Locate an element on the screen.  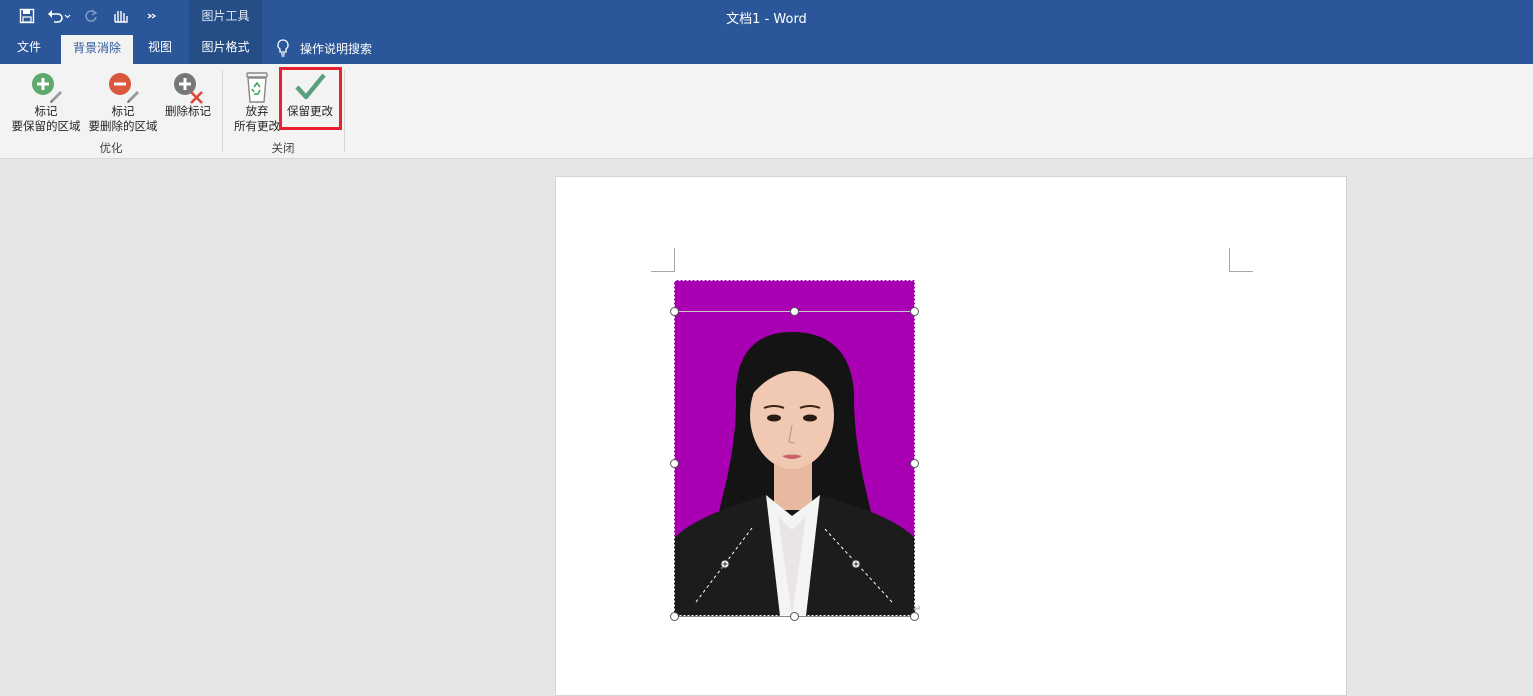
mark-keep-line2: 要保留的区域 is located at coordinates (46, 126).